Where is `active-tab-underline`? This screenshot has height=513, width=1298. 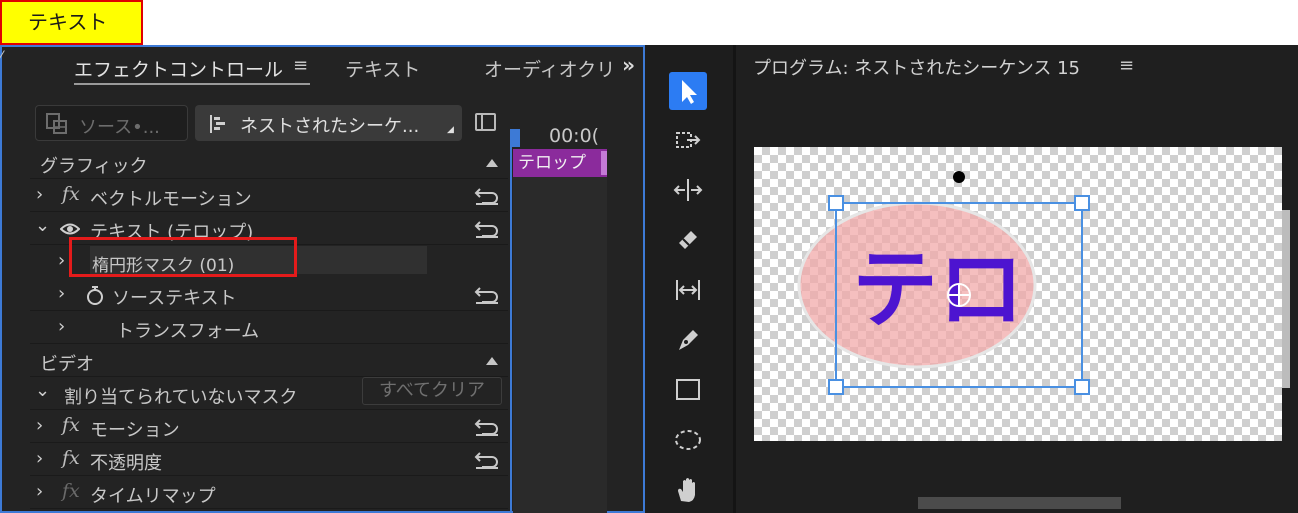
active-tab-underline is located at coordinates (192, 84).